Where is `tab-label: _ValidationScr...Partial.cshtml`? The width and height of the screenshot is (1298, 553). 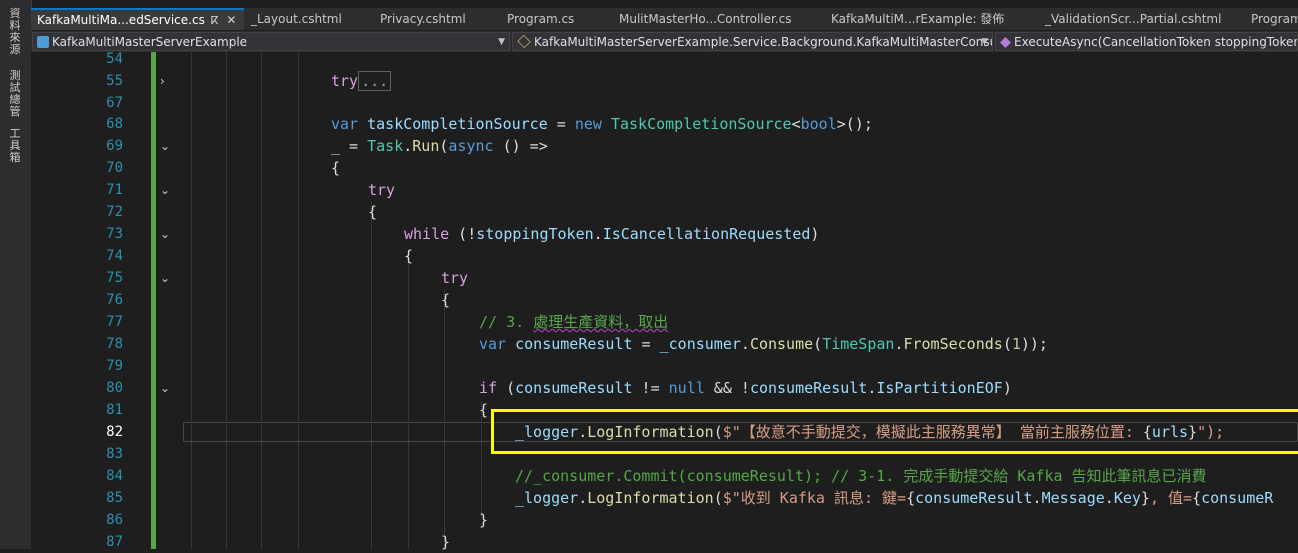 tab-label: _ValidationScr...Partial.cshtml is located at coordinates (1133, 19).